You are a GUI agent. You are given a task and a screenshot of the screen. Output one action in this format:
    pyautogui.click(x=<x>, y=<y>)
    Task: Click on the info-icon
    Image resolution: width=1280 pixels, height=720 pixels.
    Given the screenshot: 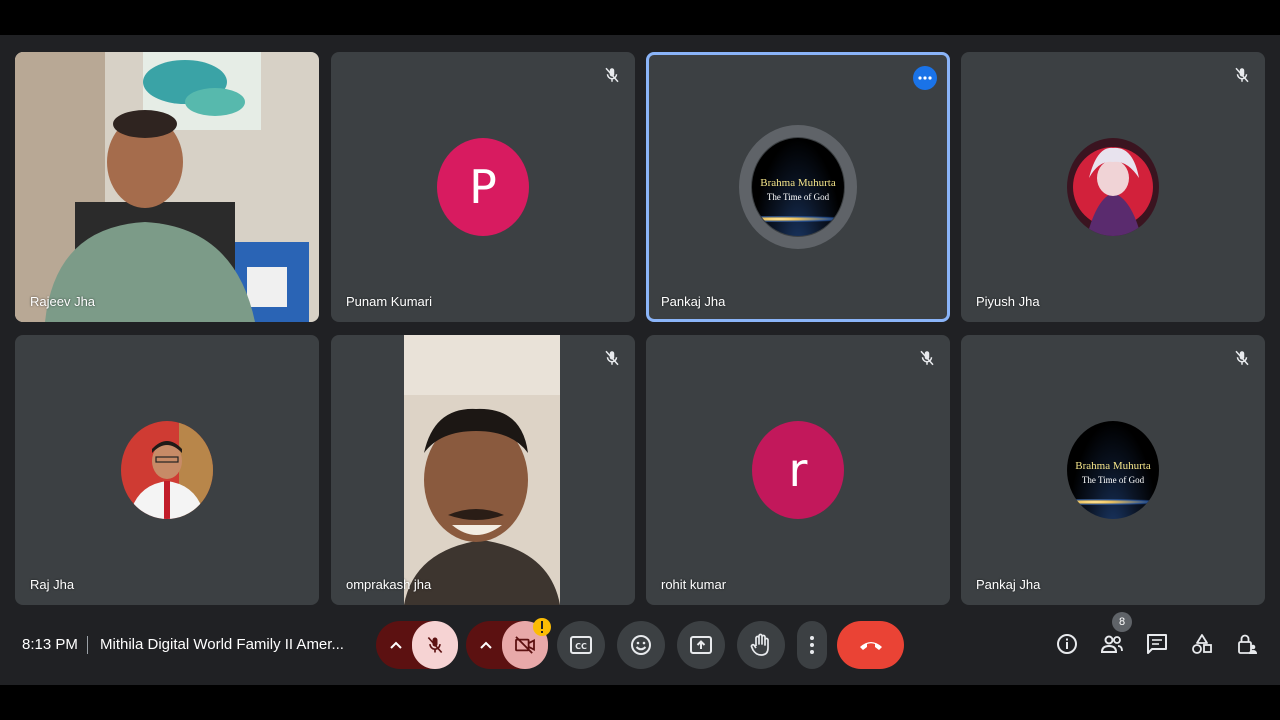 What is the action you would take?
    pyautogui.click(x=1067, y=644)
    